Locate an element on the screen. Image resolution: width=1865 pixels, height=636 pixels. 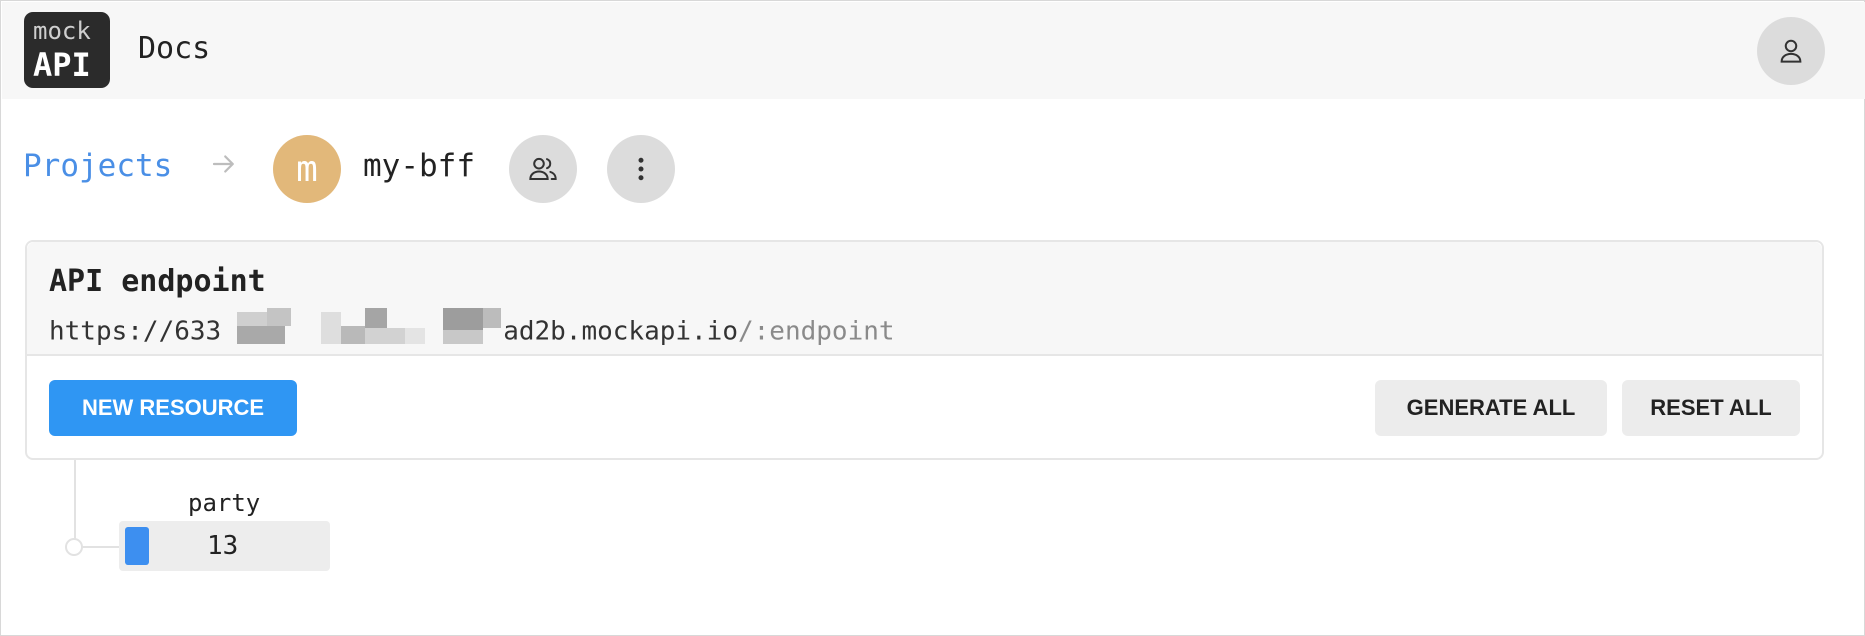
generate-all-button: GENERATE ALL is located at coordinates (1491, 408).